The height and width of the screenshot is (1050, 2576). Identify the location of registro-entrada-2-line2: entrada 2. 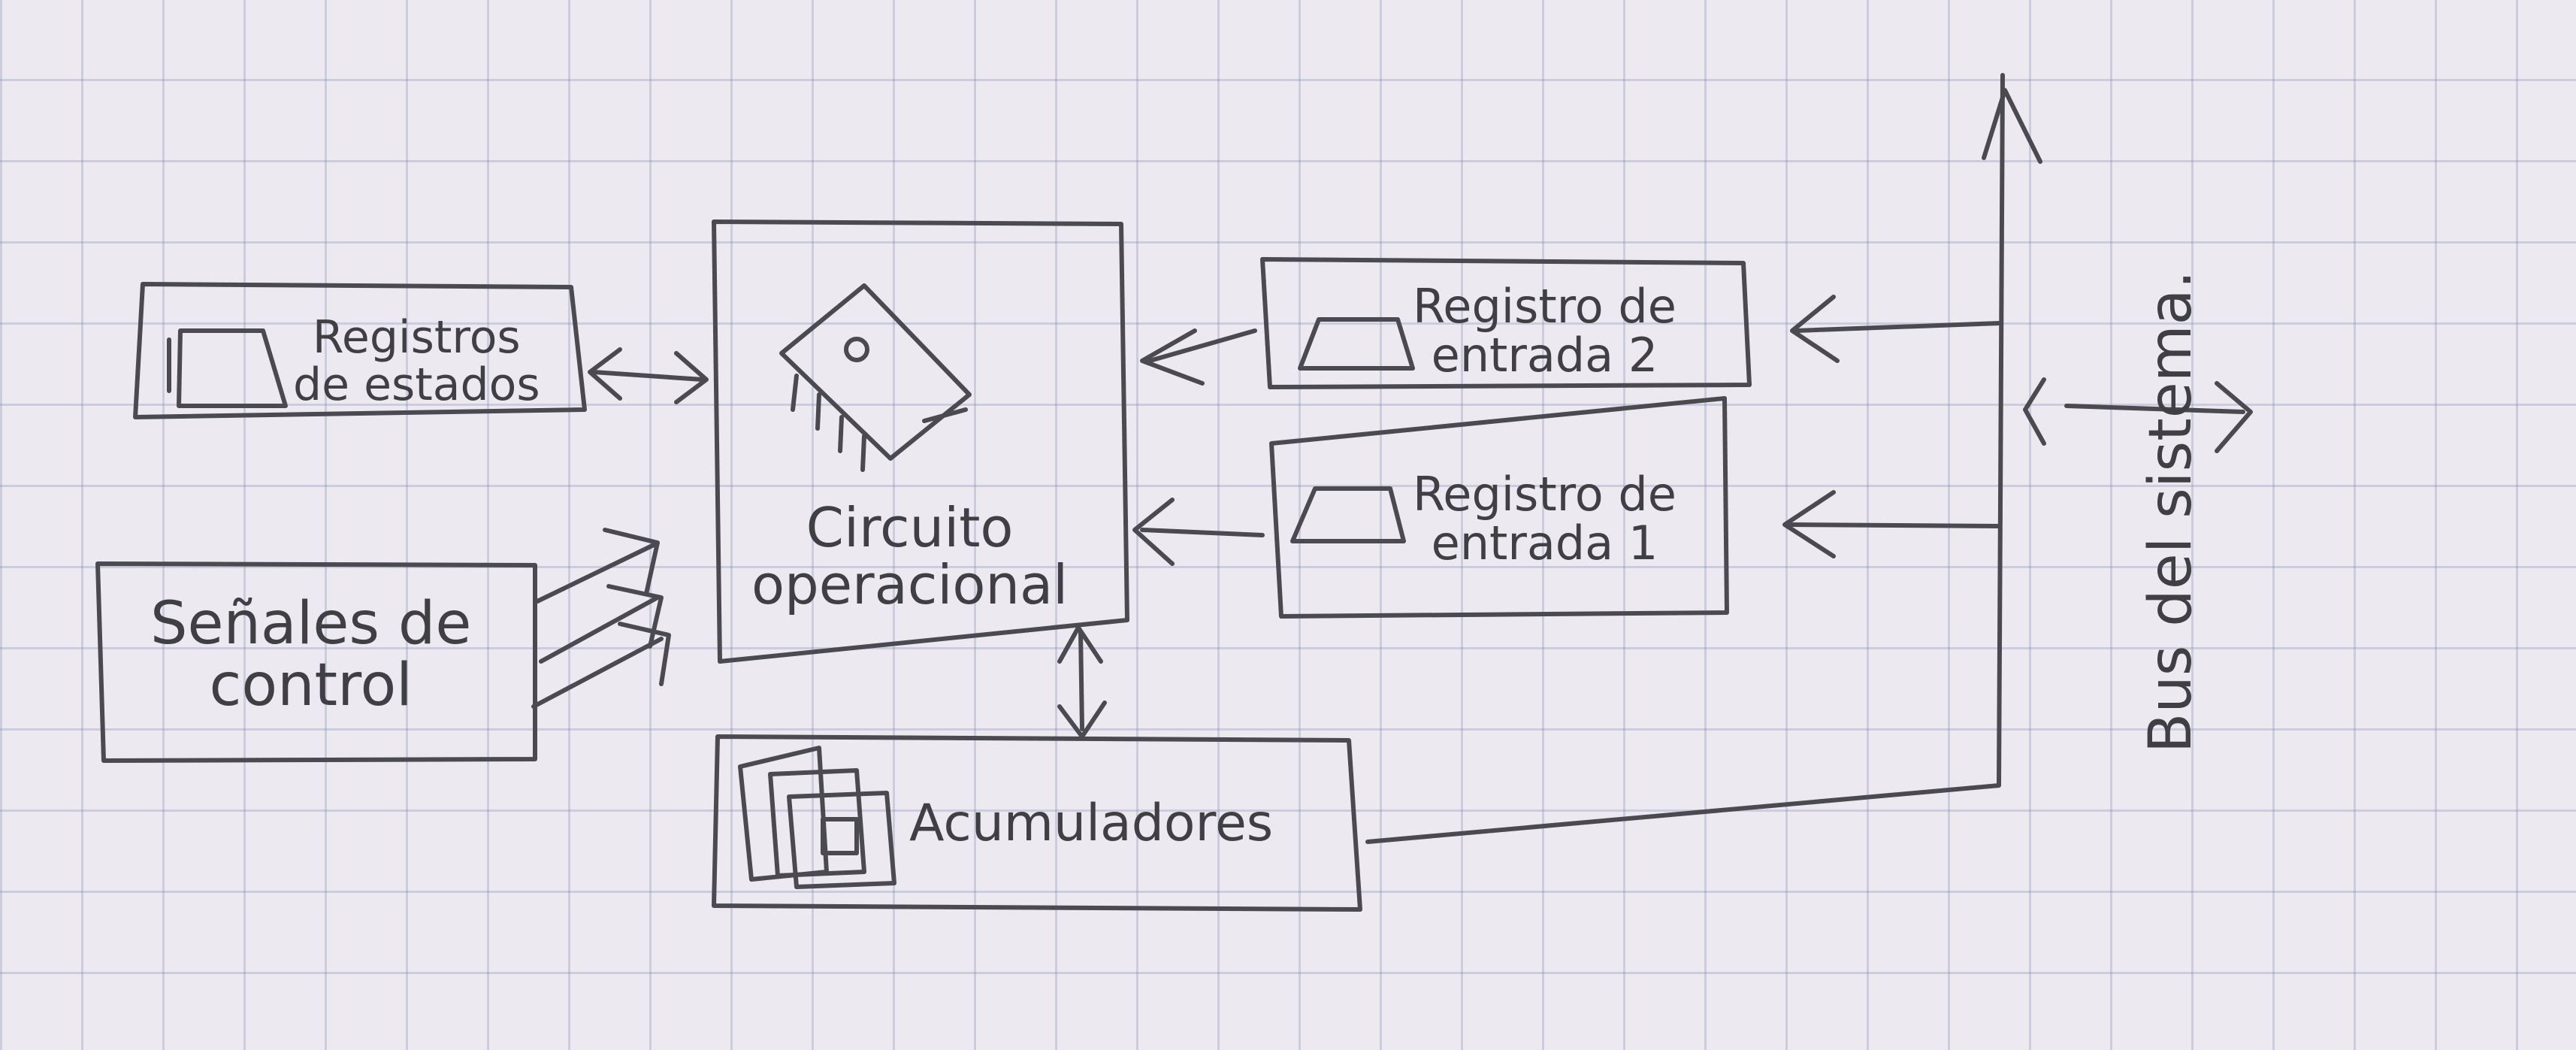
(1544, 355).